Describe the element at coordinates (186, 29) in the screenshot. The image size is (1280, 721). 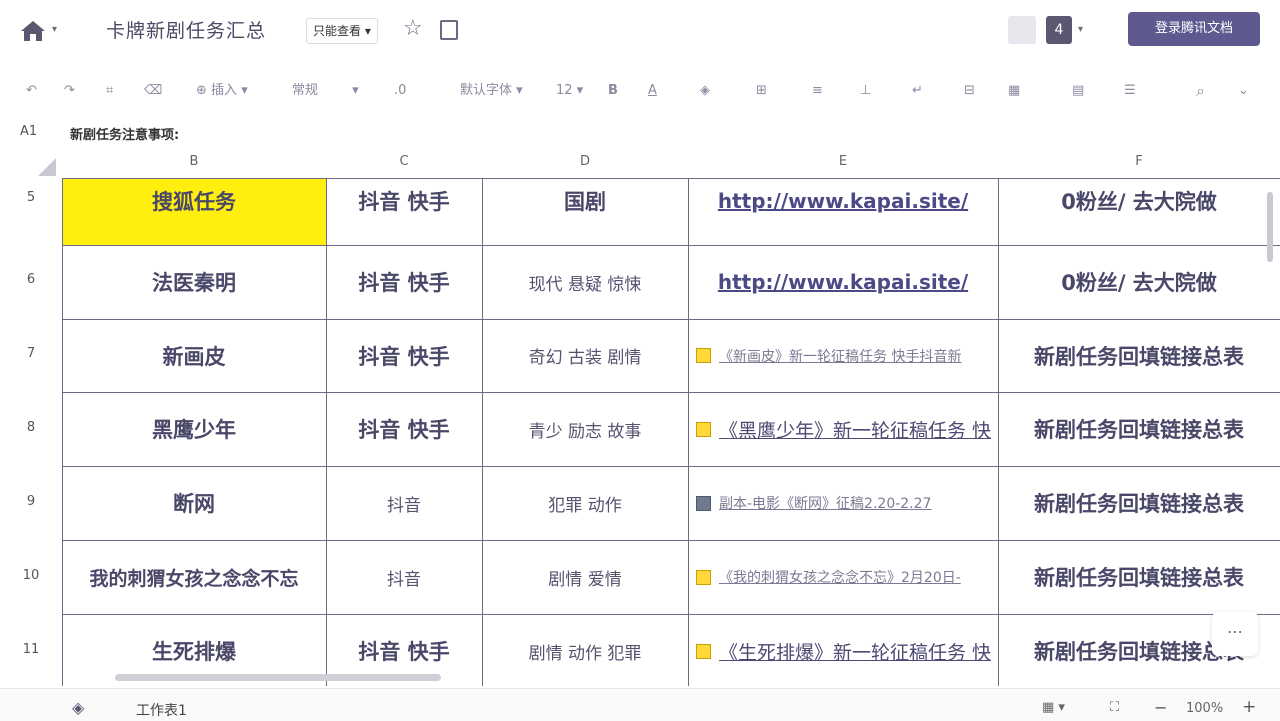
I see `document-title: 卡牌新剧任务汇总` at that location.